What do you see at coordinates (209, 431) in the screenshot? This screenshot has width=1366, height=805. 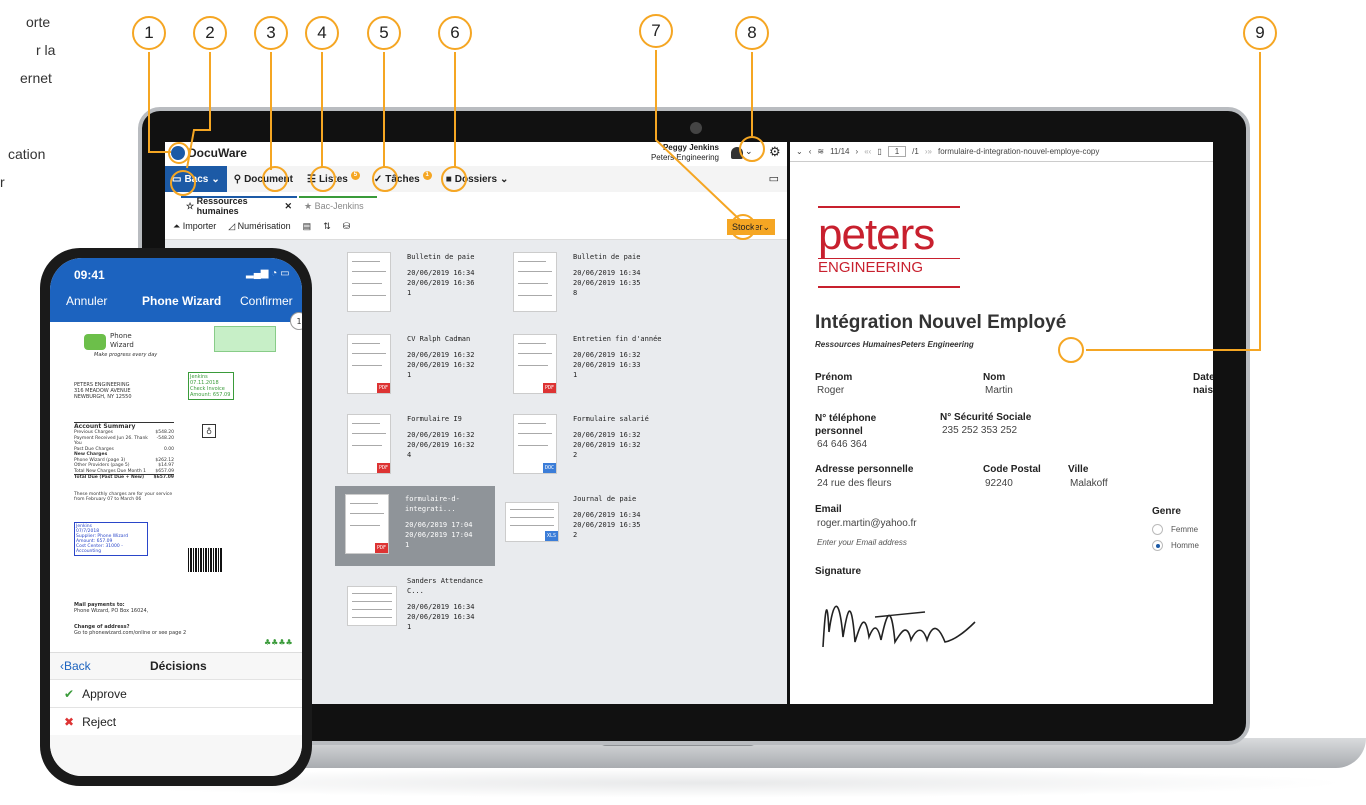 I see `camera-note-icon: ♁` at bounding box center [209, 431].